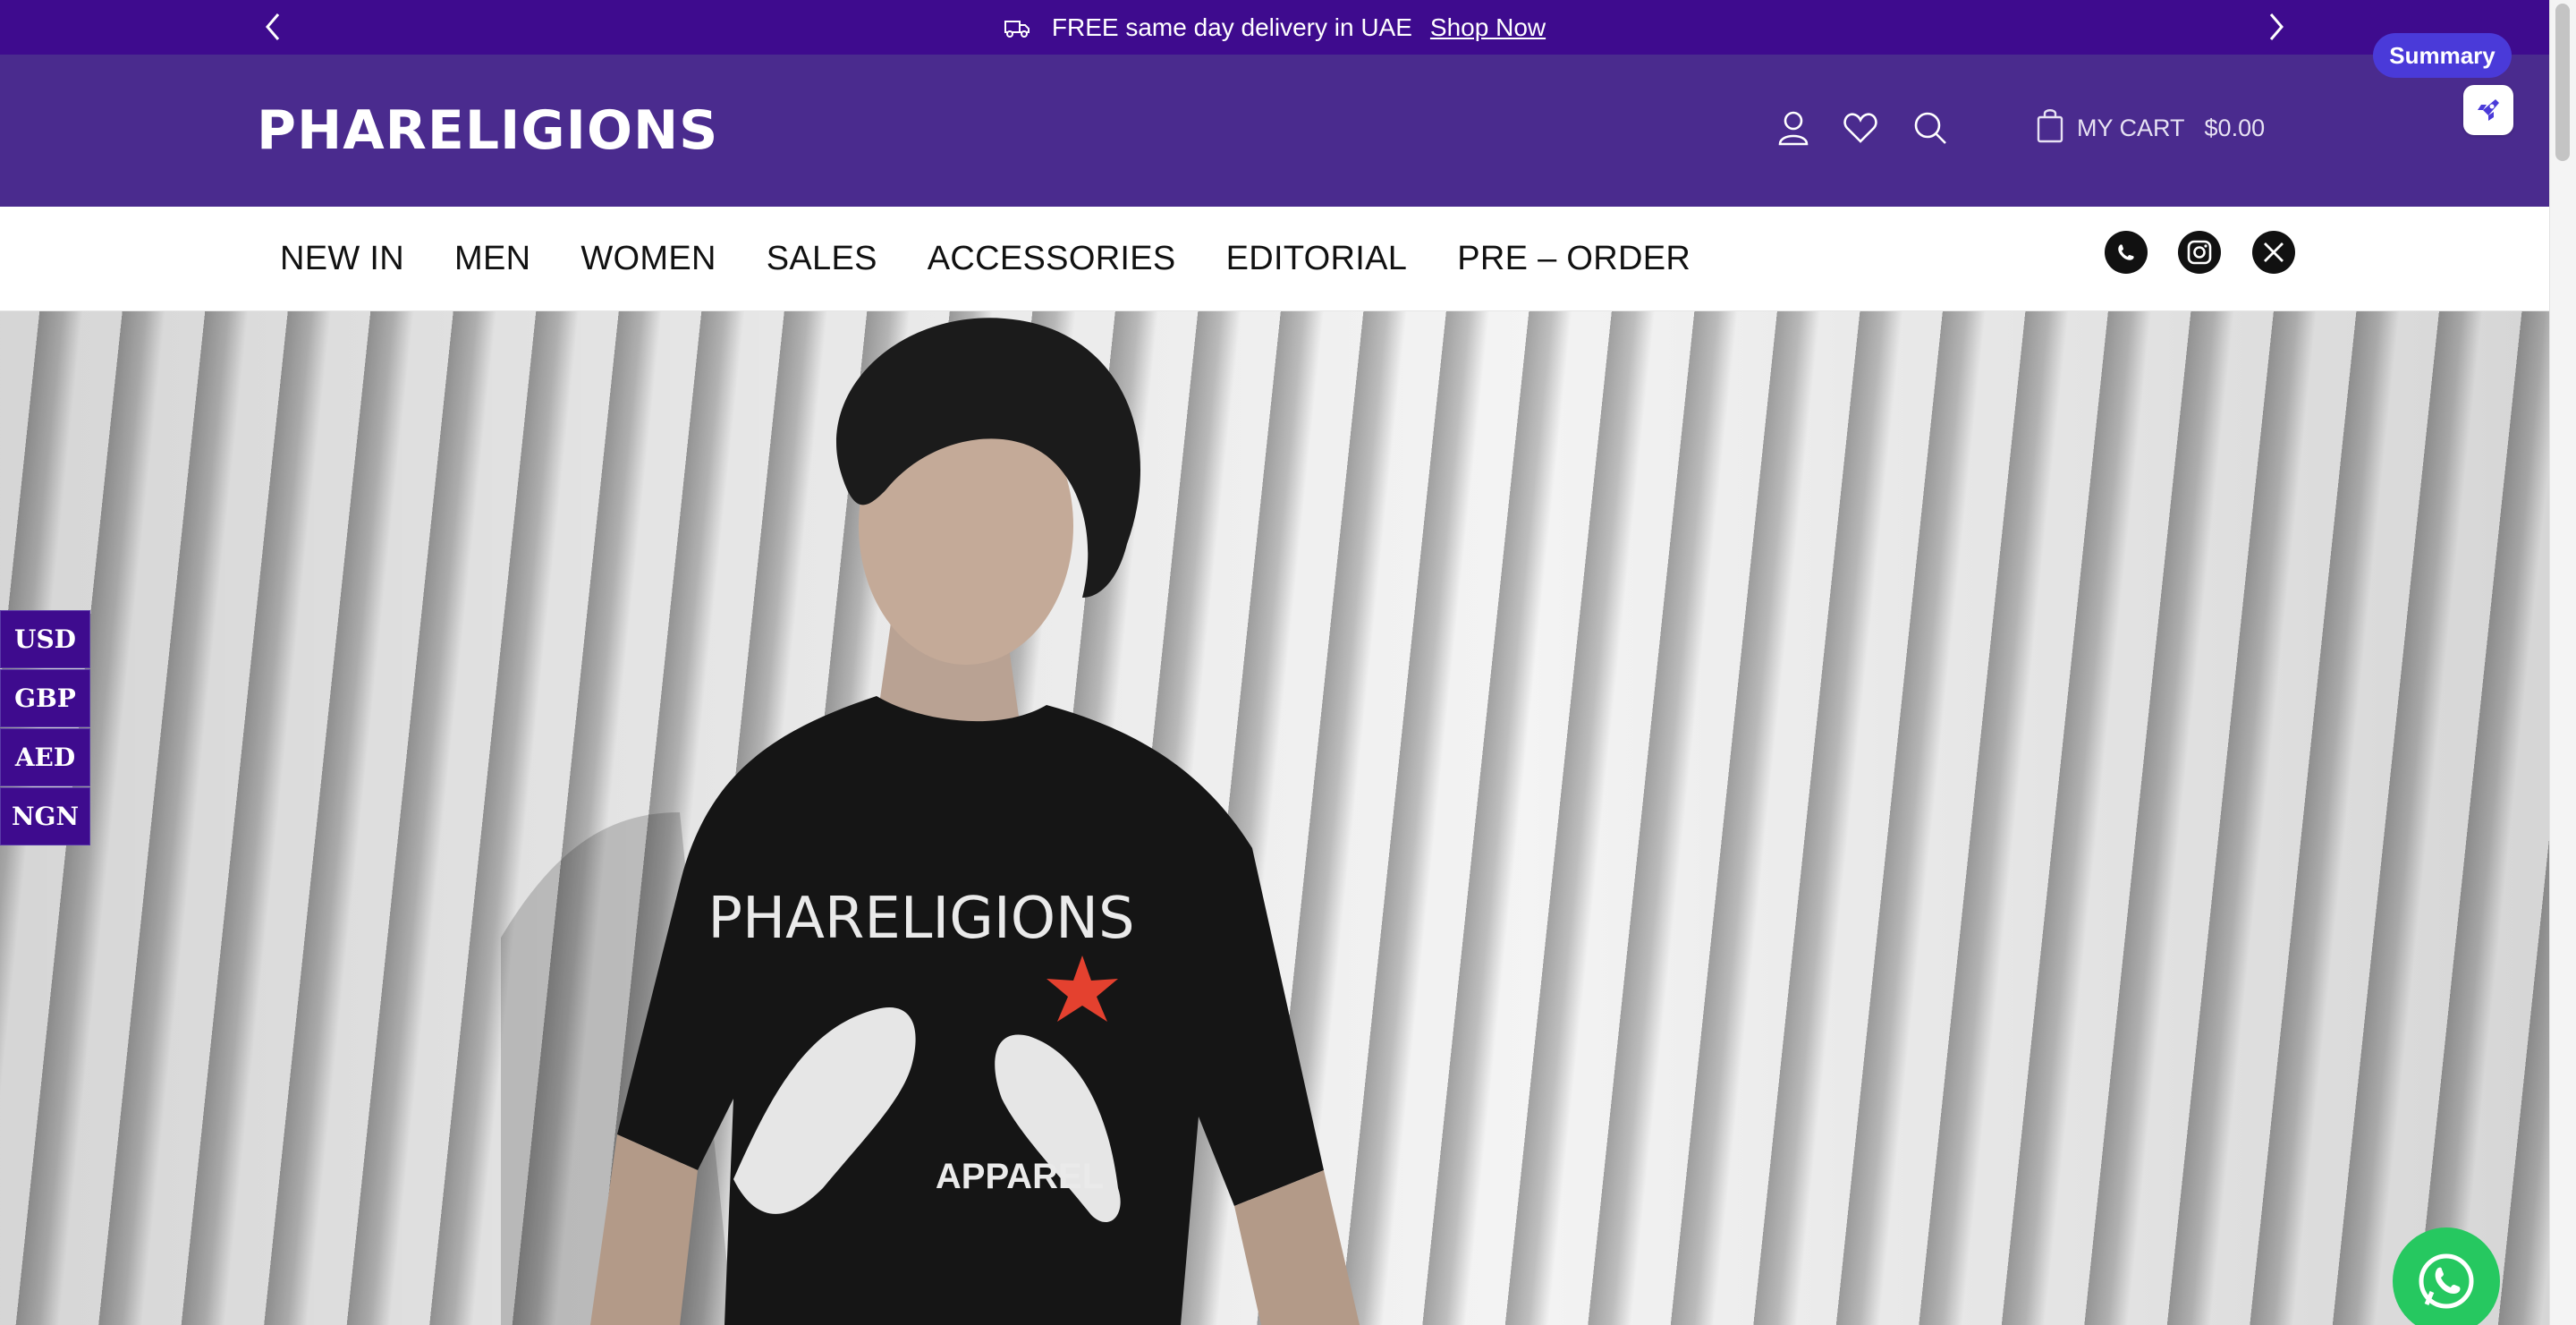  Describe the element at coordinates (921, 919) in the screenshot. I see `shirt-print-top: PHARELIGIONS` at that location.